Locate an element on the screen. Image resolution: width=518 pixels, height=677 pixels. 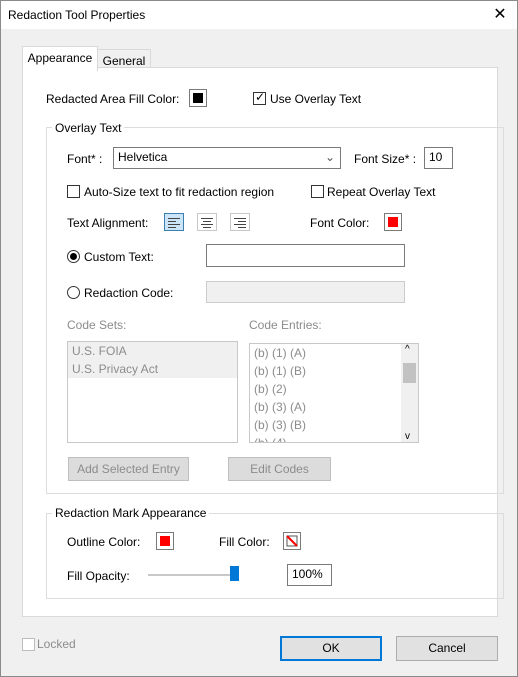
list-item: (b) (1) (B) is located at coordinates (326, 371).